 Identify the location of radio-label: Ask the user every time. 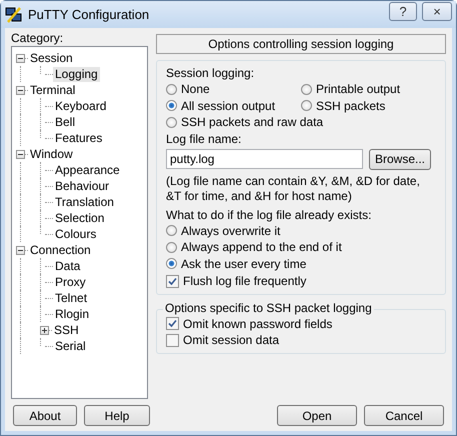
(243, 263).